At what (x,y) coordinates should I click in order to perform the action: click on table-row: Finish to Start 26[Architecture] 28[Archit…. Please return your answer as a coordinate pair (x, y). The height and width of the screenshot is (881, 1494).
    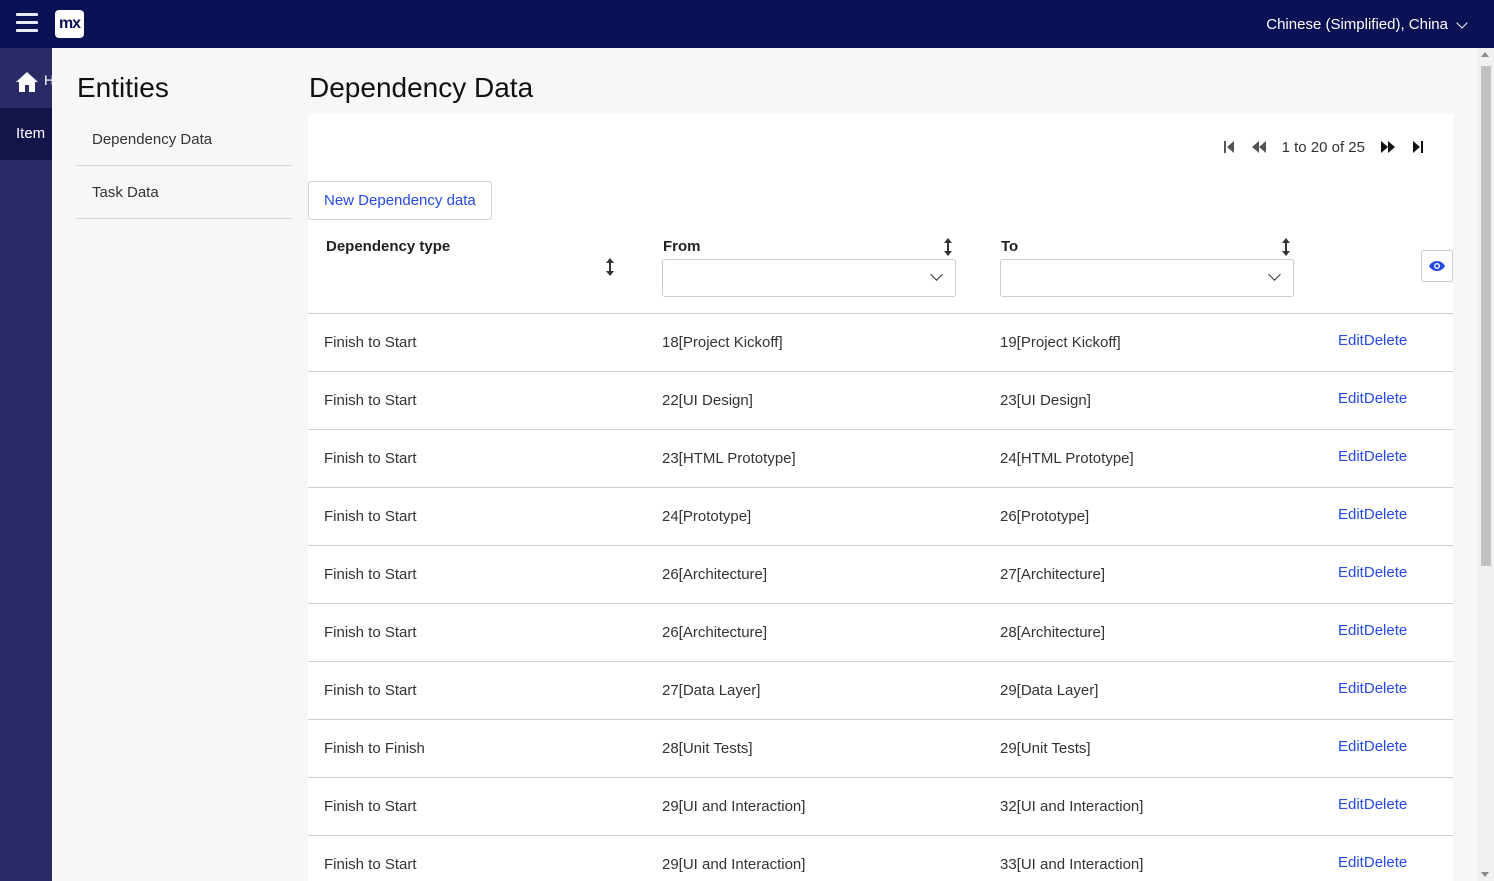
    Looking at the image, I should click on (880, 633).